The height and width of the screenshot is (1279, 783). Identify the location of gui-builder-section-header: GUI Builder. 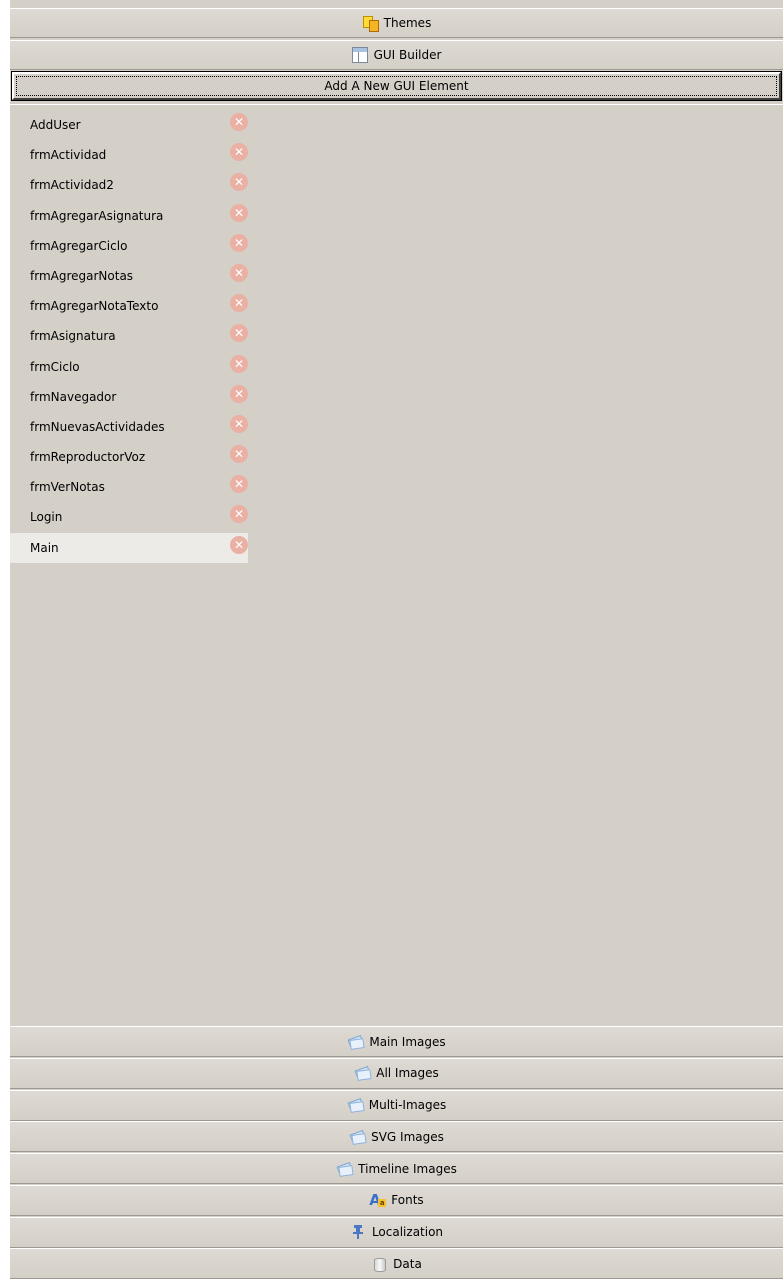
(396, 55).